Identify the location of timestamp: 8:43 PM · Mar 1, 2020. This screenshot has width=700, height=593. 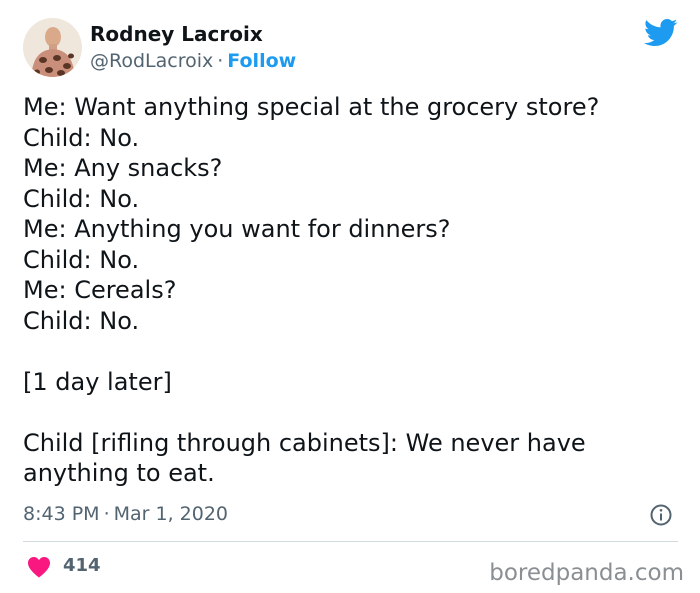
(125, 514).